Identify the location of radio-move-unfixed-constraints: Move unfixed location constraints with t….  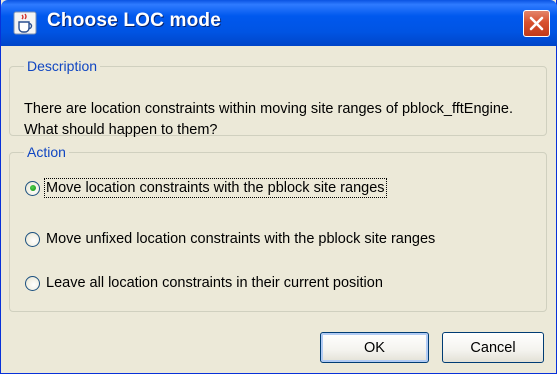
(230, 239).